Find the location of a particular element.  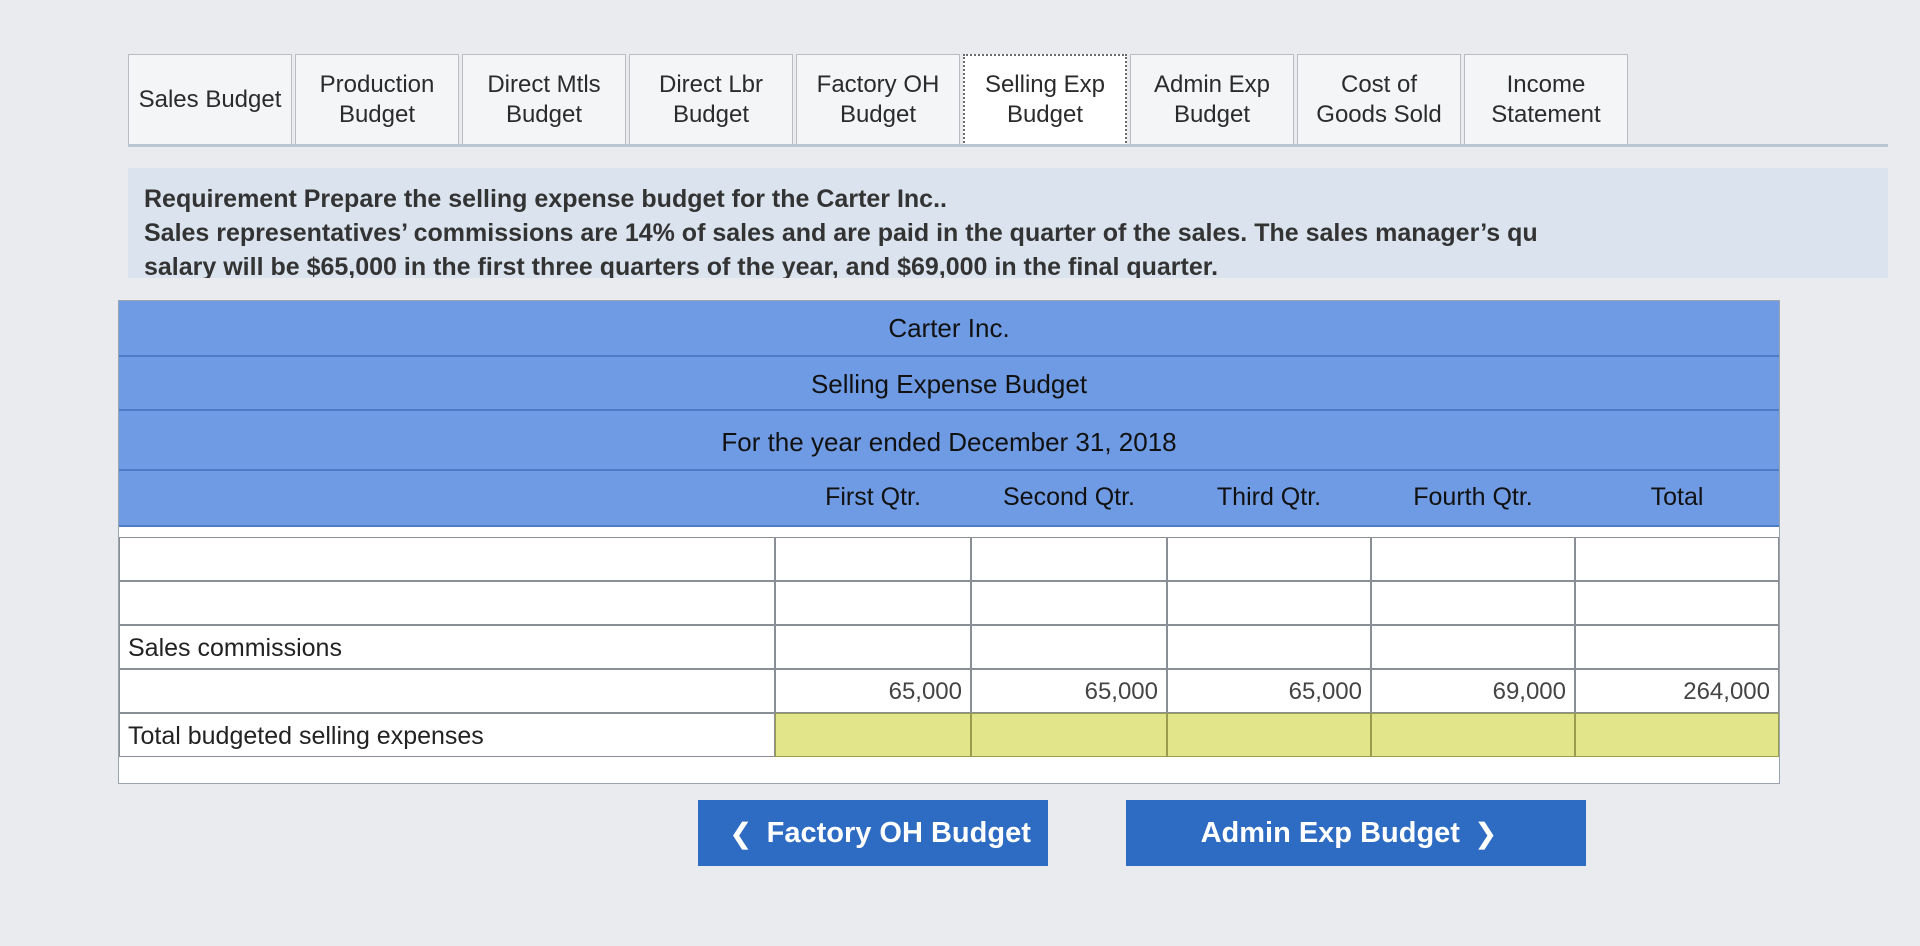

total-value: 264,000 is located at coordinates (1677, 691).